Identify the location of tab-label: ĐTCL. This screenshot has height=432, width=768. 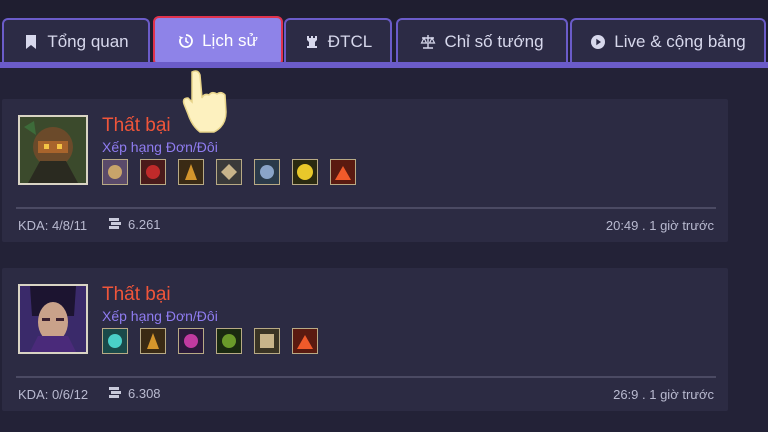
(350, 41).